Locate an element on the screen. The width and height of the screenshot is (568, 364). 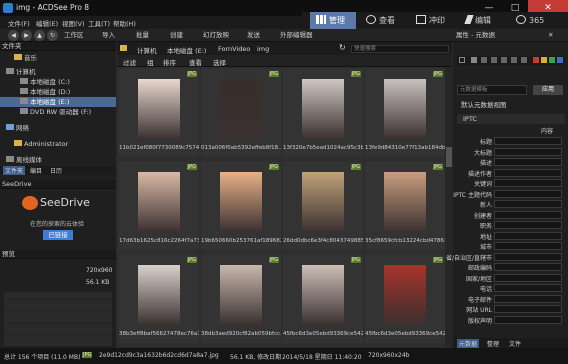
rating-5-icon is located at coordinates (524, 60).